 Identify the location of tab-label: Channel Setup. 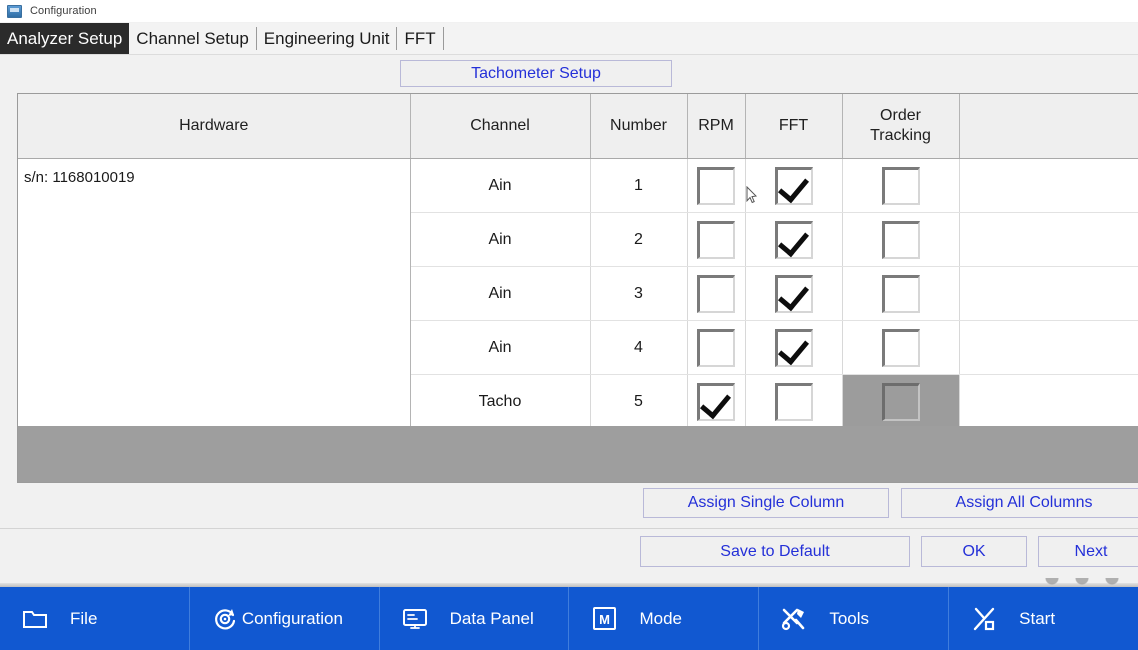
(192, 38).